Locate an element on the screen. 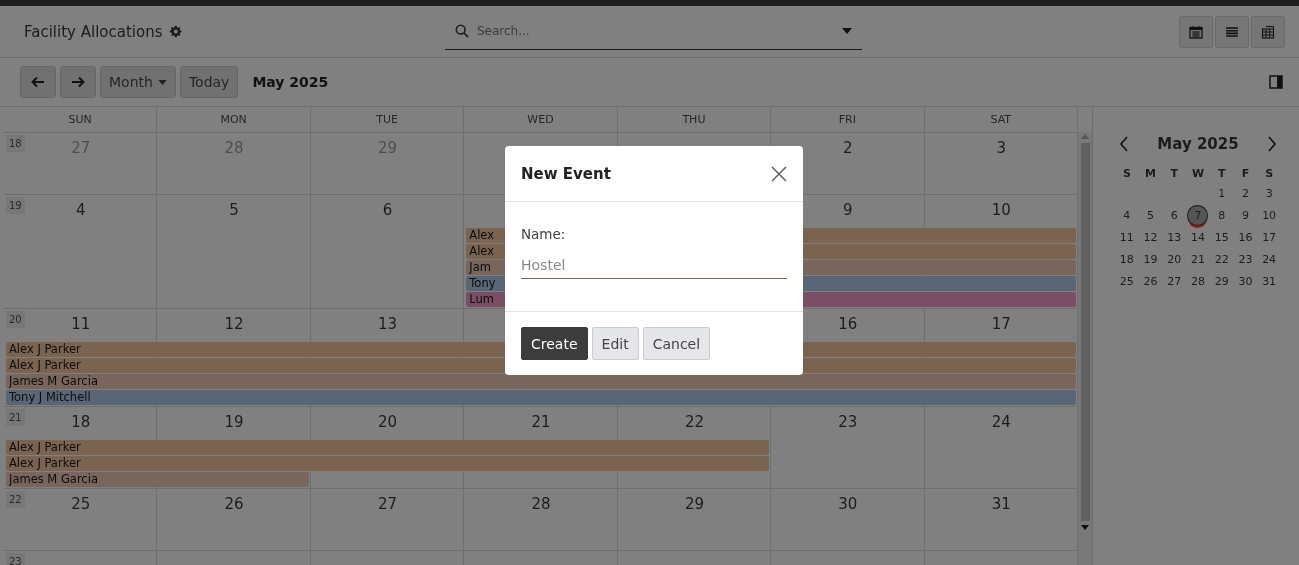 Image resolution: width=1299 pixels, height=565 pixels. mini-calendar-day: 30 is located at coordinates (1245, 281).